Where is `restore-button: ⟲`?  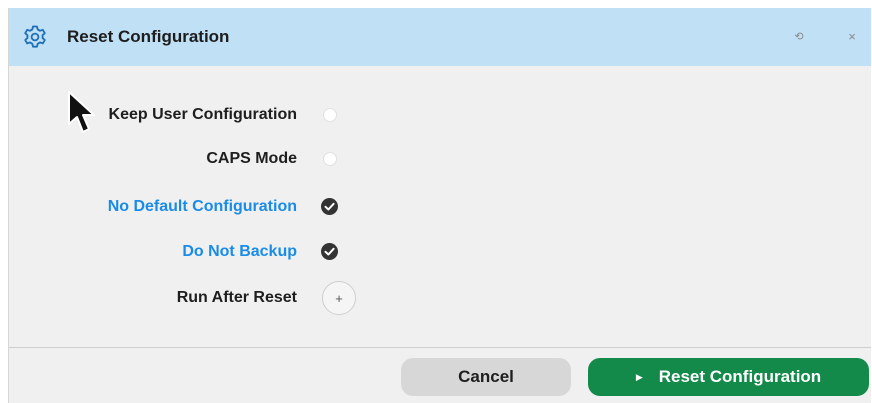
restore-button: ⟲ is located at coordinates (799, 36).